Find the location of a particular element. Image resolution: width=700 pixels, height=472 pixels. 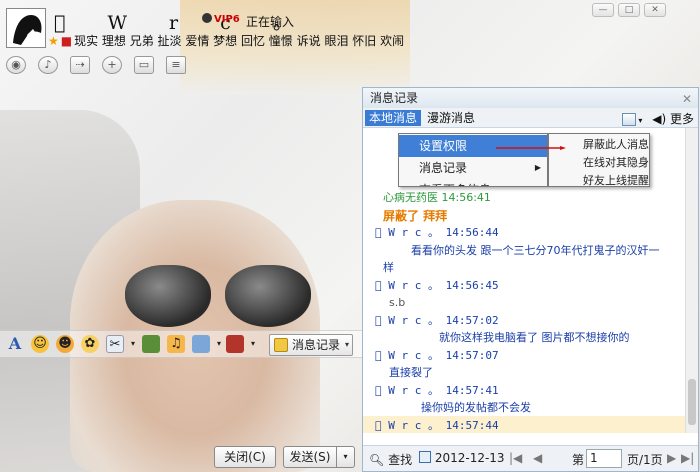

next-page-icon: ▶ is located at coordinates (671, 458).